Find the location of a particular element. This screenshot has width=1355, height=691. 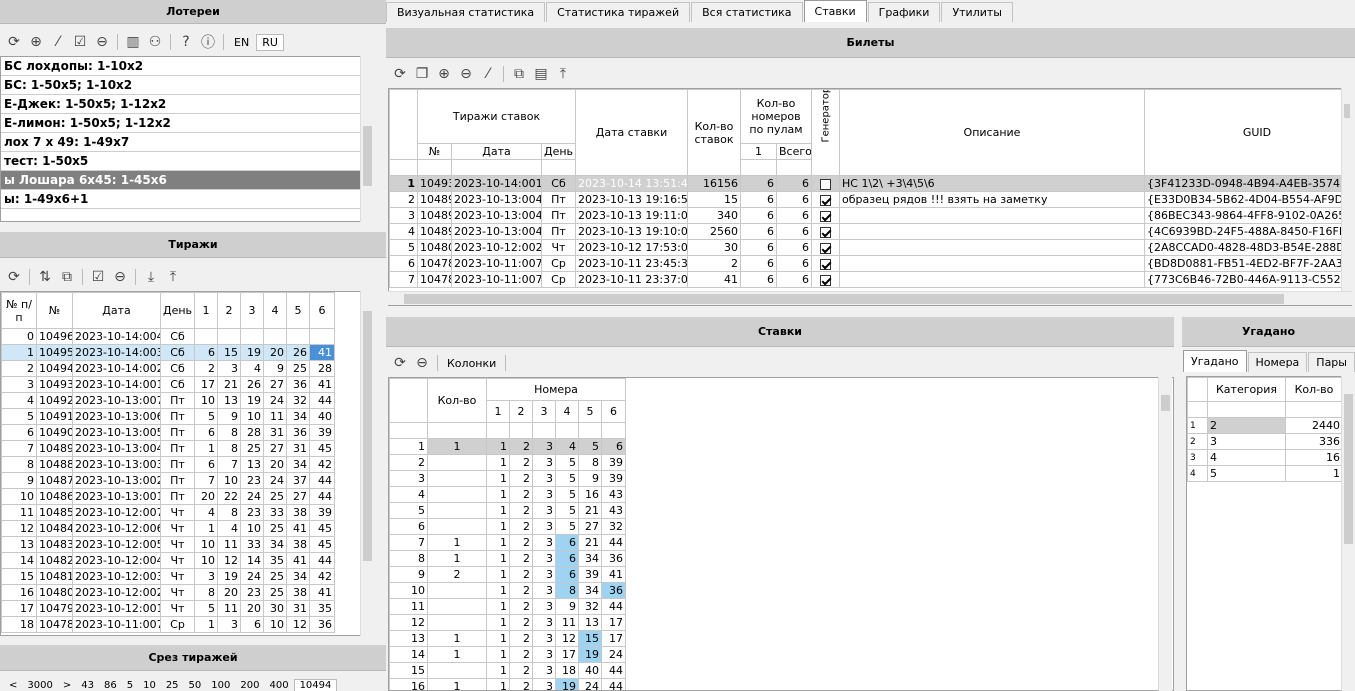

col-no-header: № is located at coordinates (434, 151).